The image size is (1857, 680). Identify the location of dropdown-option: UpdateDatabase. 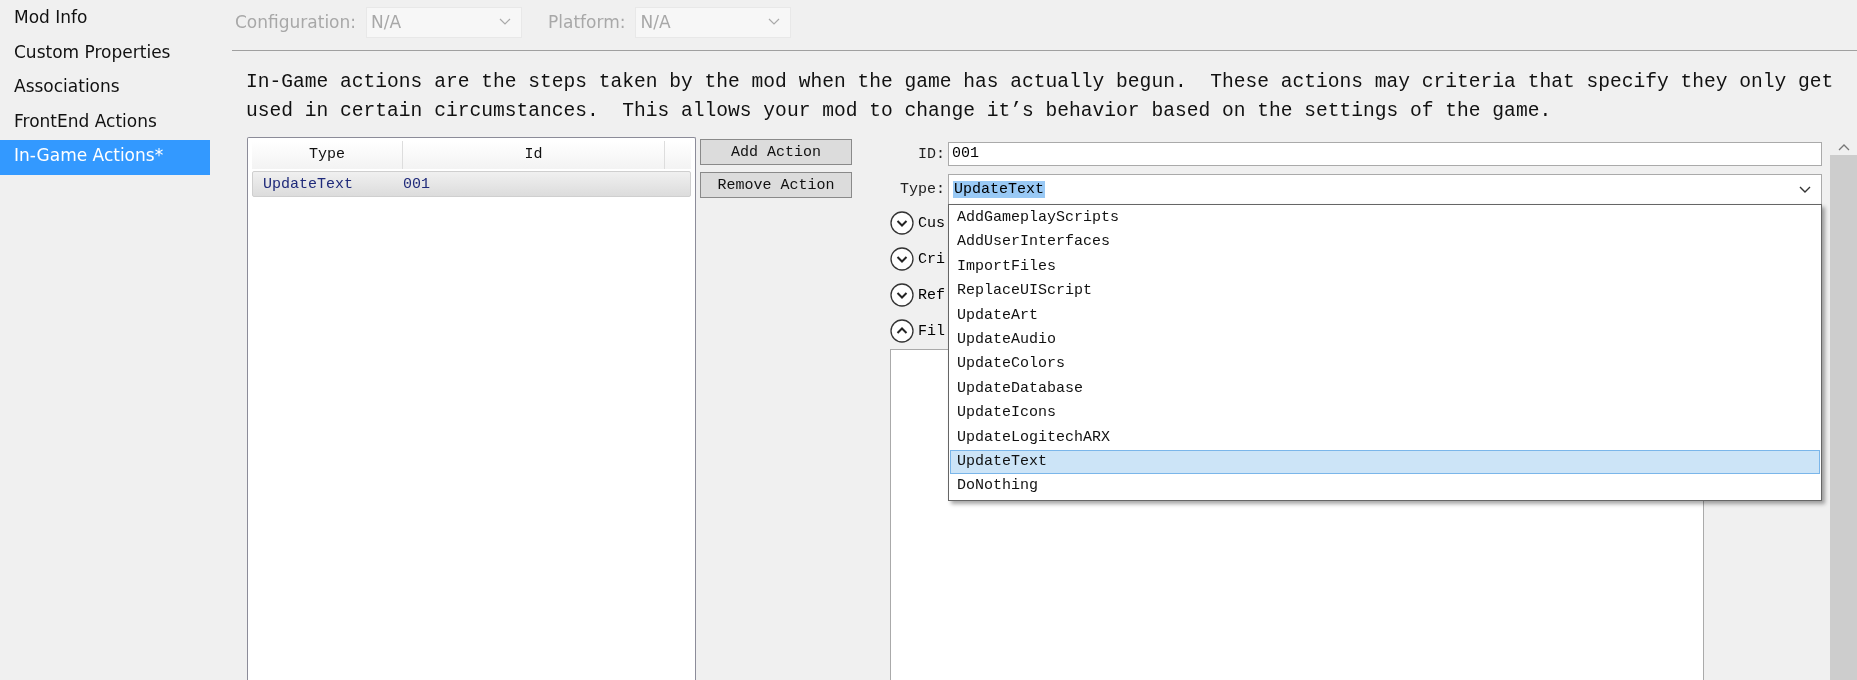
(1385, 389).